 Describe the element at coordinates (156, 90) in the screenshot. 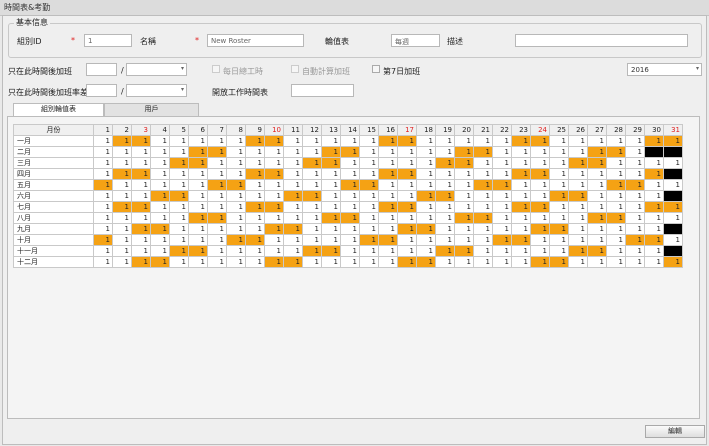

I see `ot-rate-select: ▾` at that location.